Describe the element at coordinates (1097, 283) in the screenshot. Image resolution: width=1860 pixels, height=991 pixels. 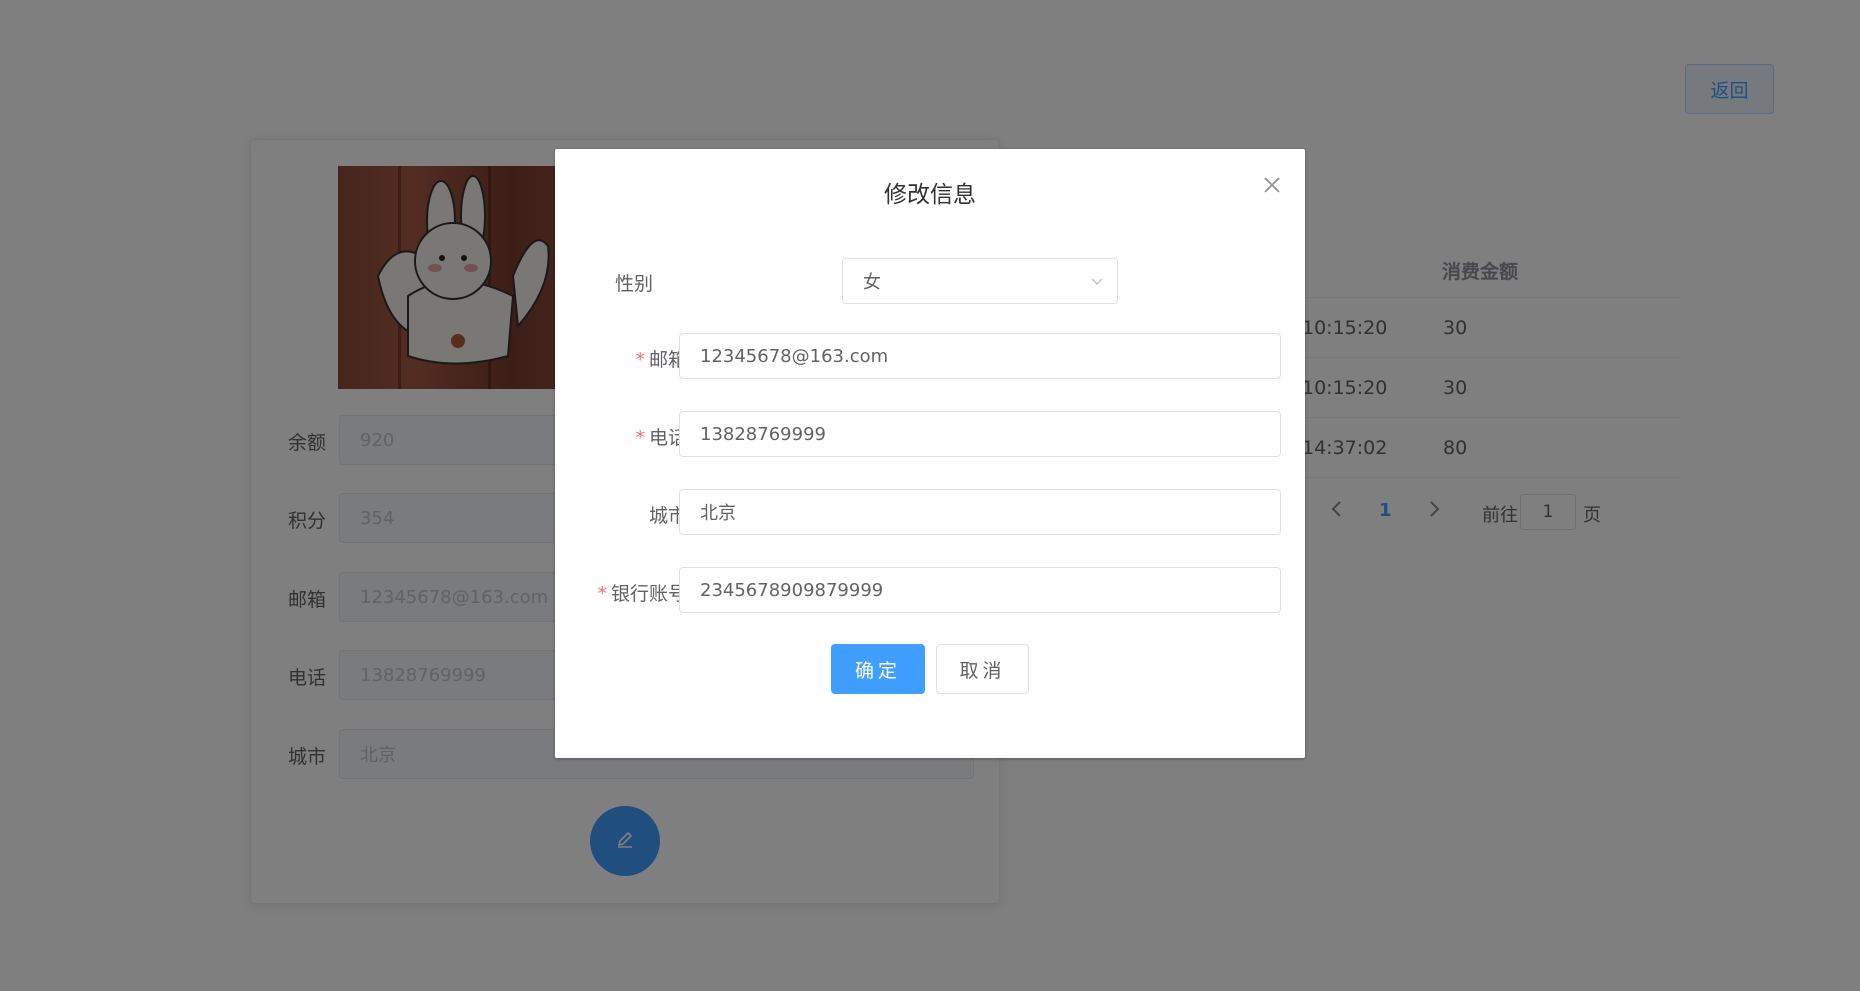
I see `chevron-down-icon` at that location.